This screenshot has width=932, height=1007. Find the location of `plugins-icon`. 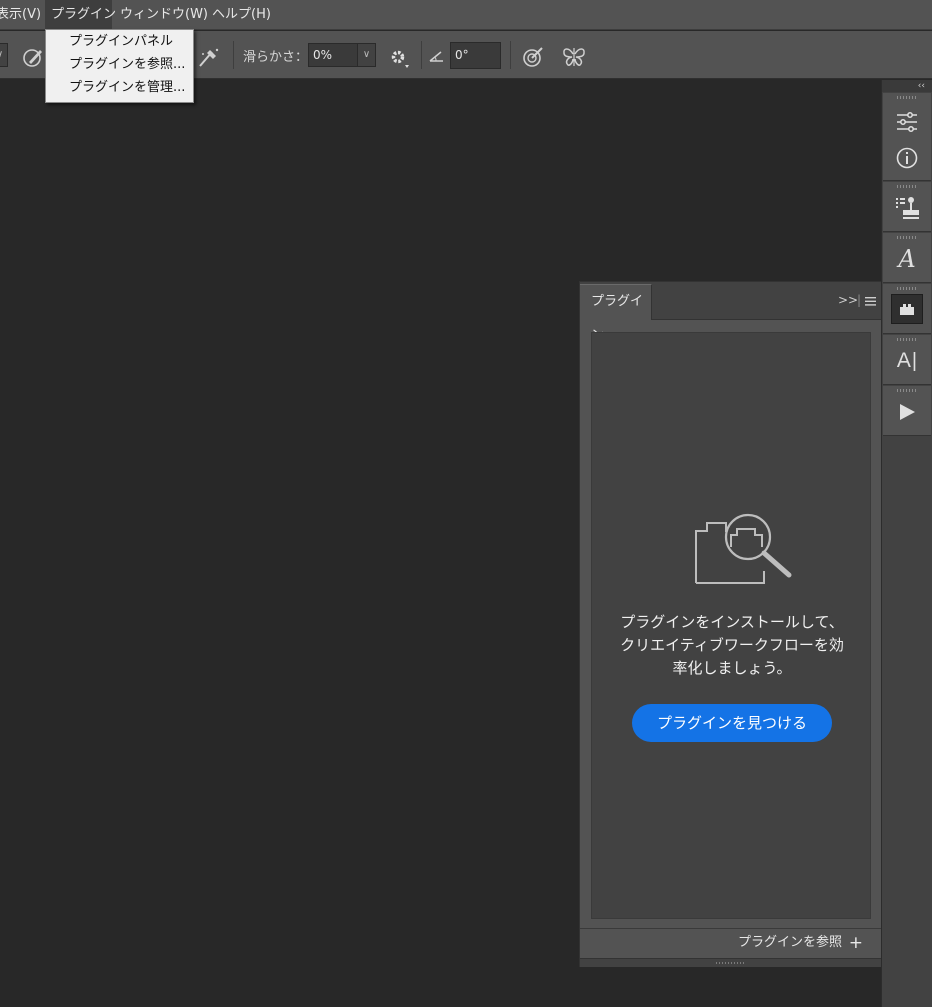

plugins-icon is located at coordinates (907, 309).